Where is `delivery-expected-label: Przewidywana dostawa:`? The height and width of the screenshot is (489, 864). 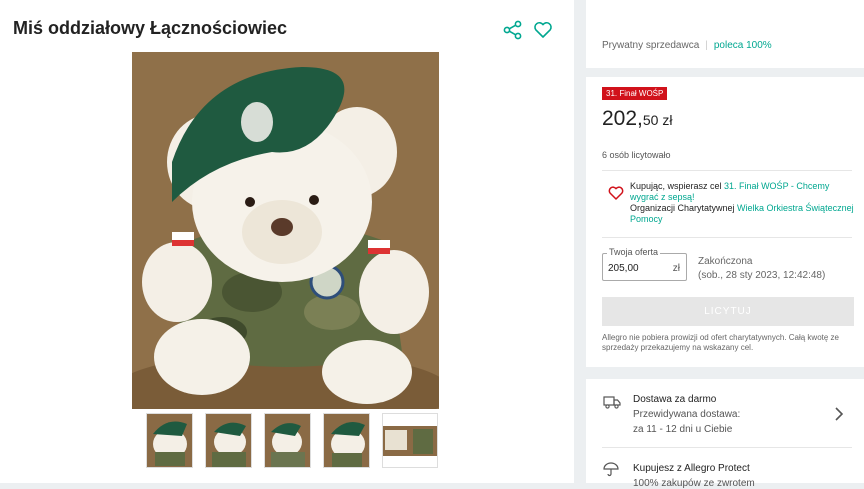 delivery-expected-label: Przewidywana dostawa: is located at coordinates (687, 414).